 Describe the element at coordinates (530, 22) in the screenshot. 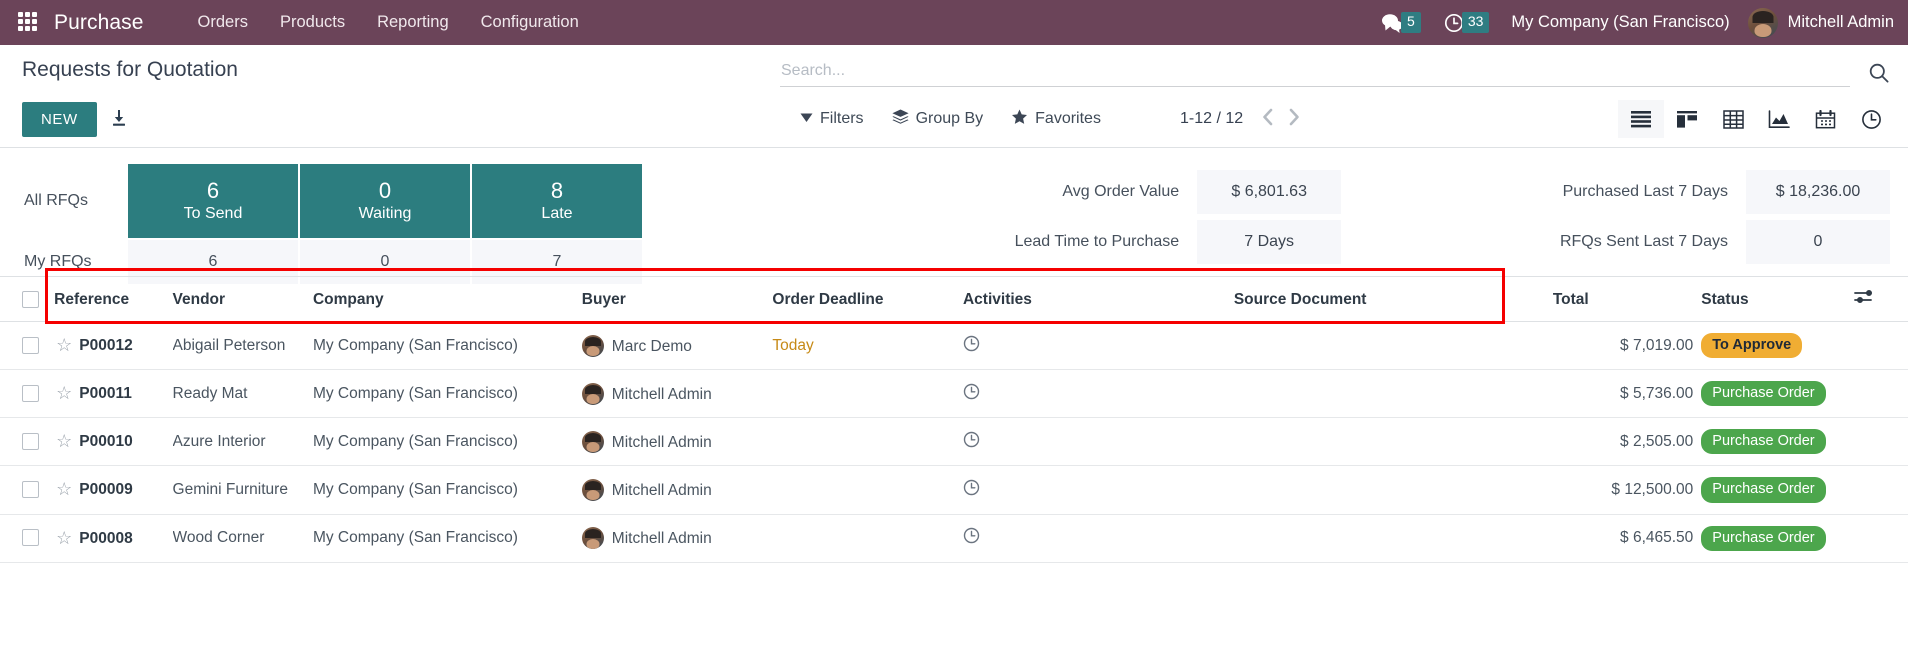

I see `nav-menu-configuration: Configuration` at that location.